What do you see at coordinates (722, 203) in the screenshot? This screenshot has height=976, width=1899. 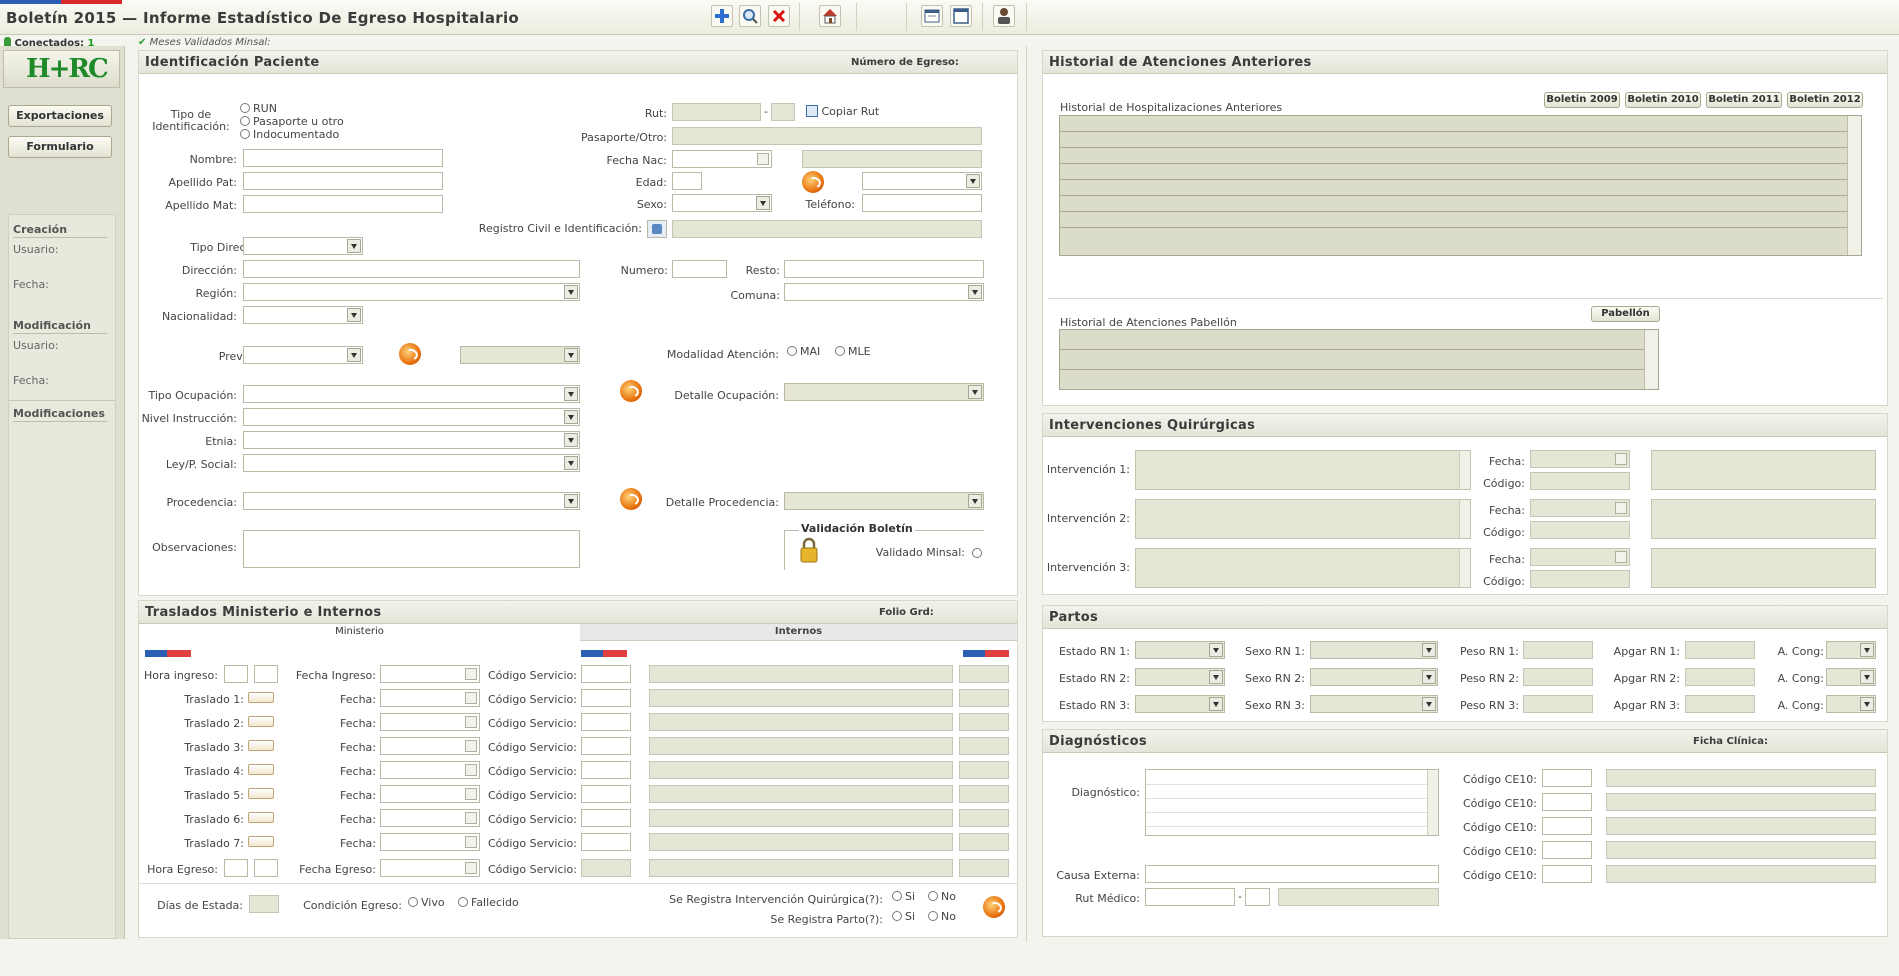 I see `sexo-select` at bounding box center [722, 203].